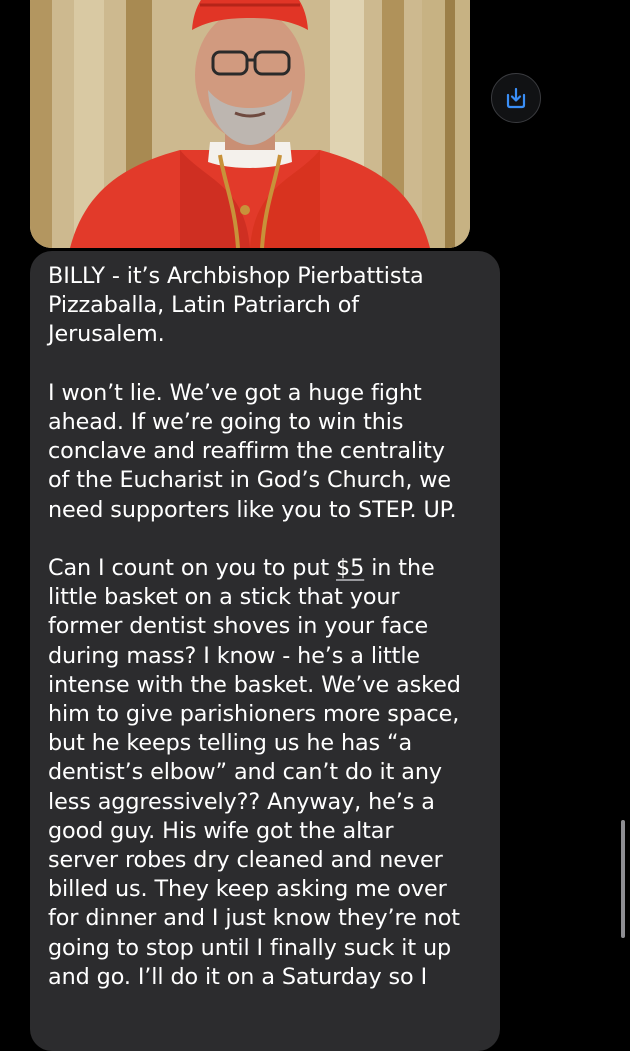 This screenshot has width=630, height=1051. I want to click on ask-text-before-link: Can I count on you to put, so click(192, 568).